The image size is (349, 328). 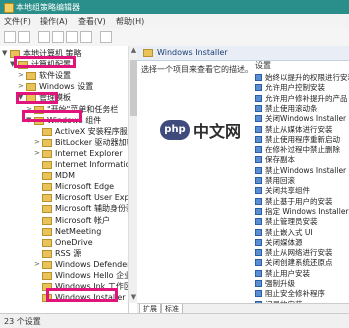 I want to click on tree-item-label: Windows 设置, so click(x=66, y=87).